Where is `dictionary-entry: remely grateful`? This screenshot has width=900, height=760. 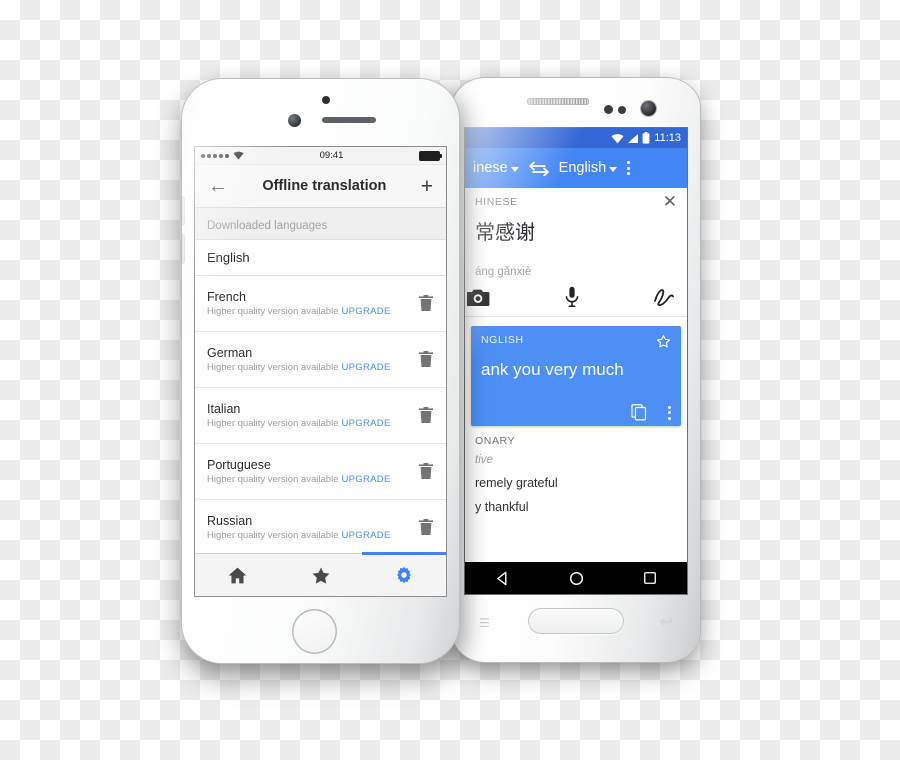
dictionary-entry: remely grateful is located at coordinates (576, 483).